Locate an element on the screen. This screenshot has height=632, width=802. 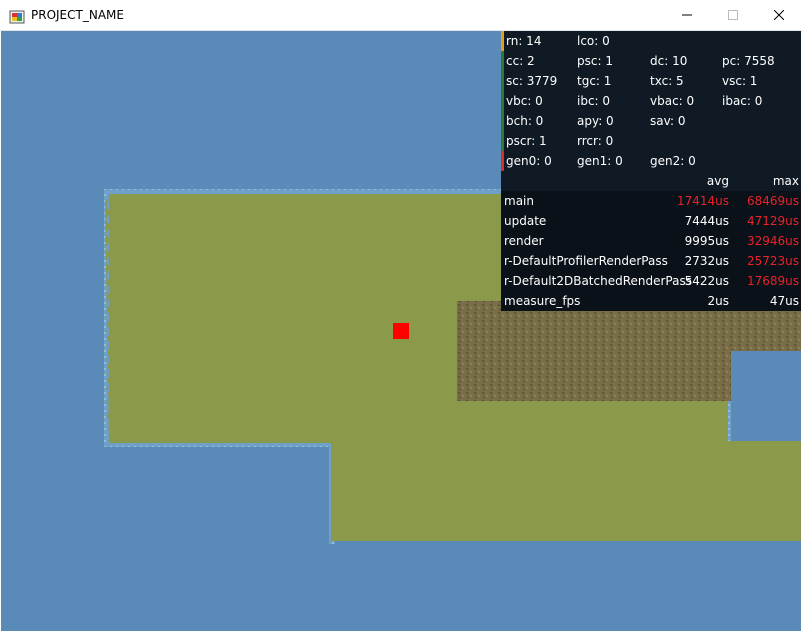
stat-value: sav: 0 is located at coordinates (668, 121).